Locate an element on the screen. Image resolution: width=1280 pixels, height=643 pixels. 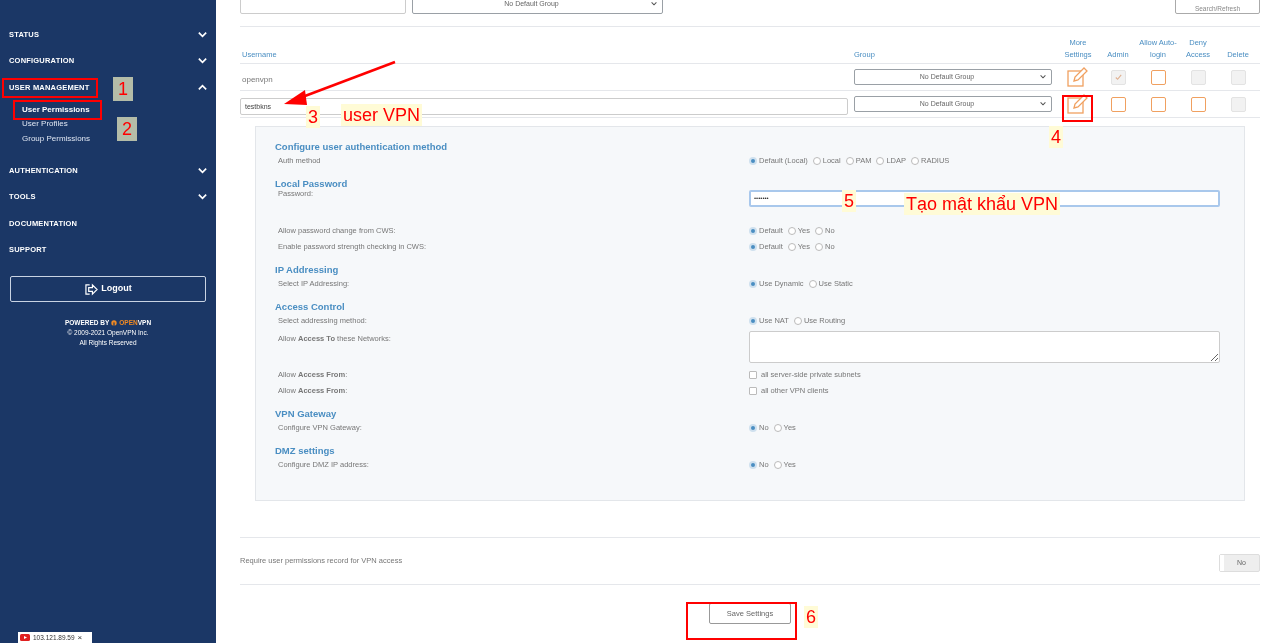
section-title: Local Password is located at coordinates (312, 183).